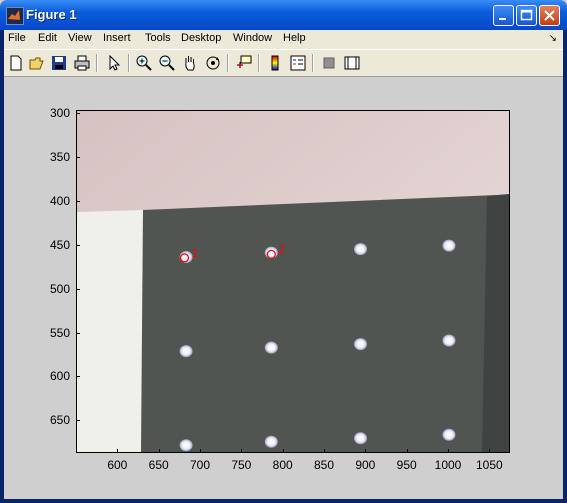 Image resolution: width=567 pixels, height=503 pixels. Describe the element at coordinates (329, 63) in the screenshot. I see `hide-plot-tools-icon` at that location.